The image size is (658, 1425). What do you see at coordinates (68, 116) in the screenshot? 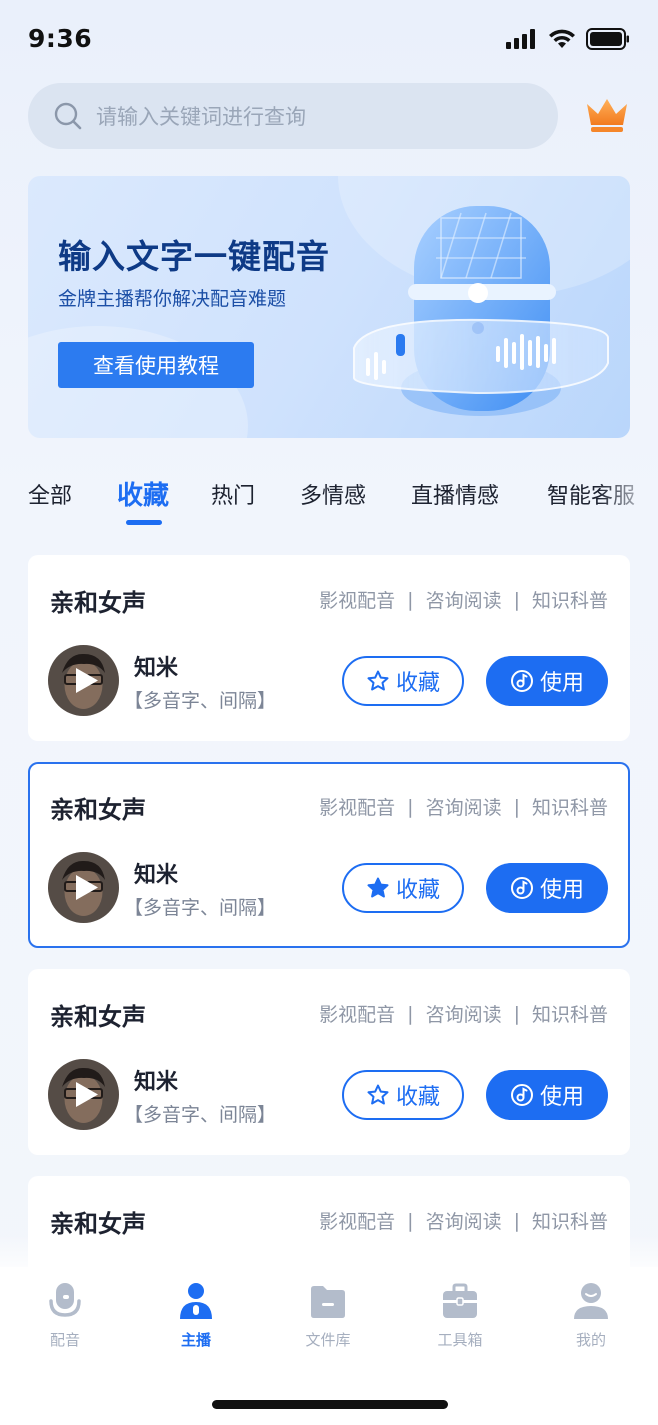
I see `search-icon` at bounding box center [68, 116].